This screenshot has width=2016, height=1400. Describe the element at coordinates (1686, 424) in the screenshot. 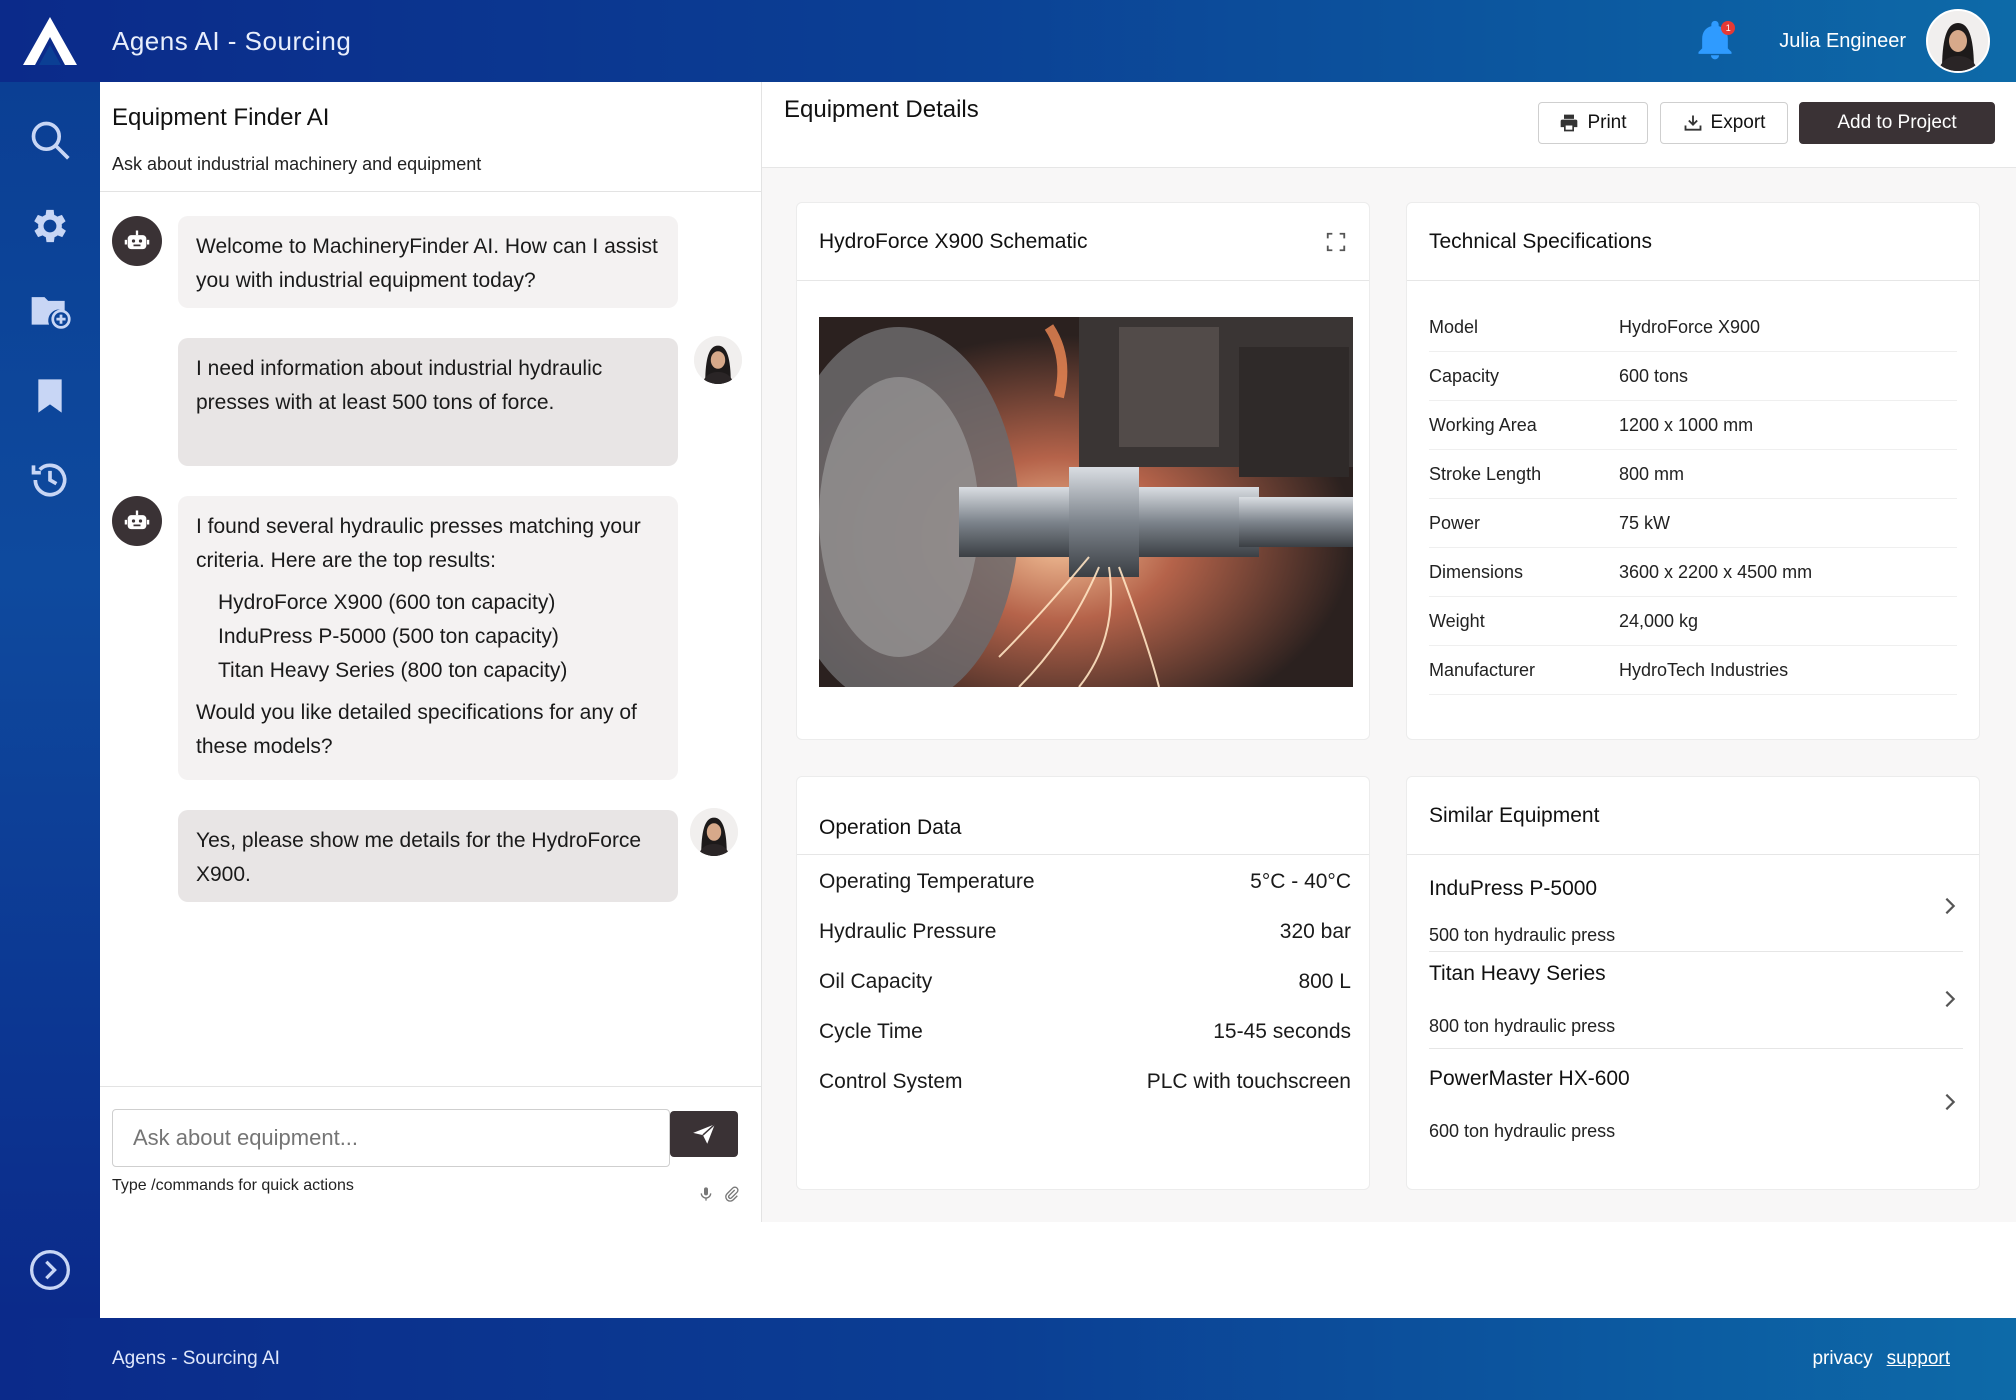

I see `spec-value: 1200 x 1000 mm` at that location.